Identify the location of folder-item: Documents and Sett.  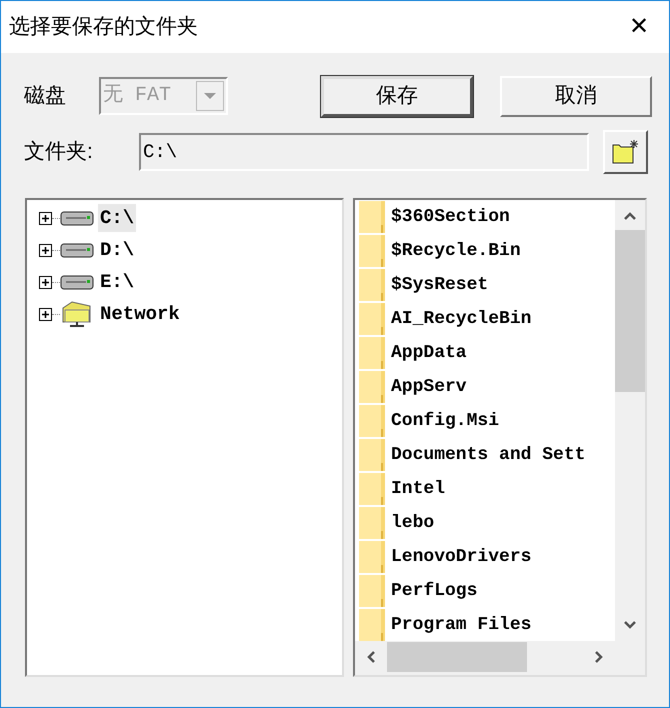
(488, 455).